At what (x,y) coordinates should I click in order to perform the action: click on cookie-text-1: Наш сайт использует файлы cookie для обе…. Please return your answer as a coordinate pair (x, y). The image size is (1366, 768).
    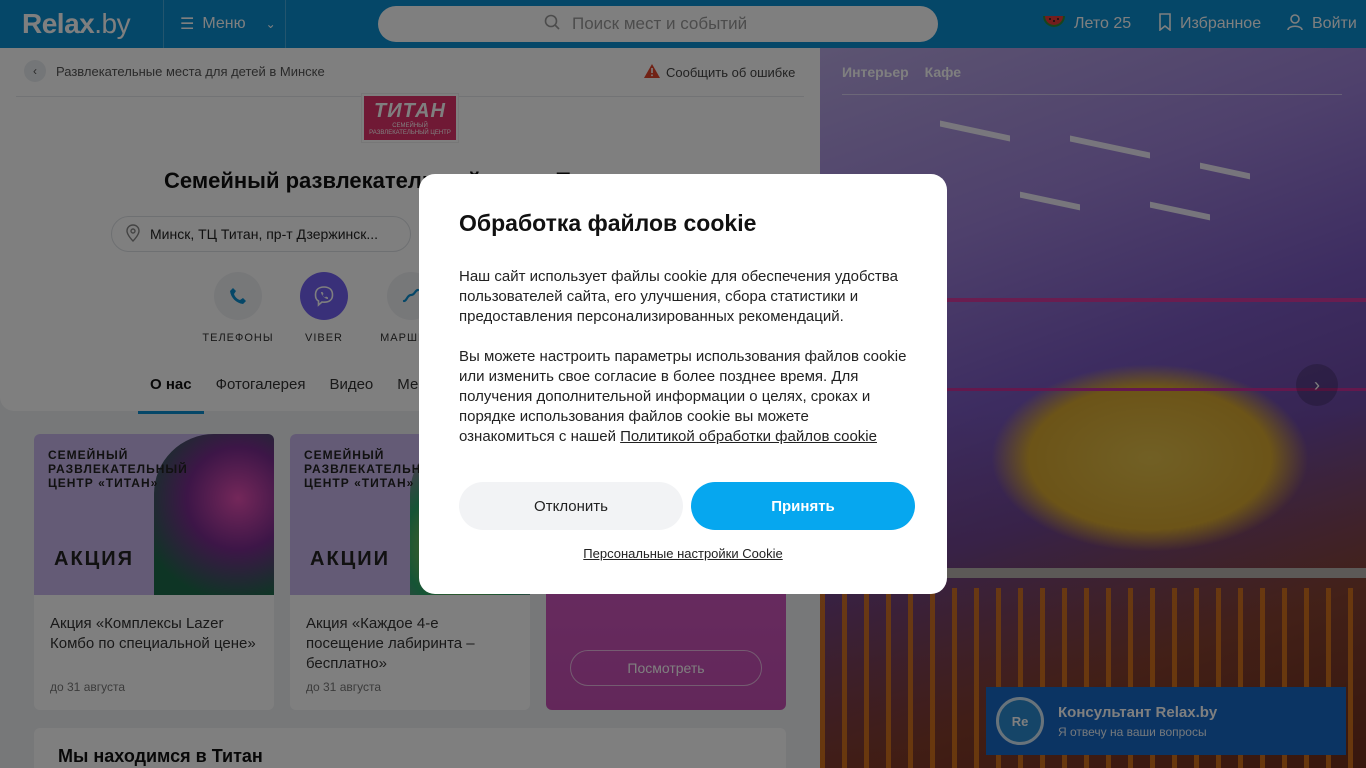
    Looking at the image, I should click on (678, 296).